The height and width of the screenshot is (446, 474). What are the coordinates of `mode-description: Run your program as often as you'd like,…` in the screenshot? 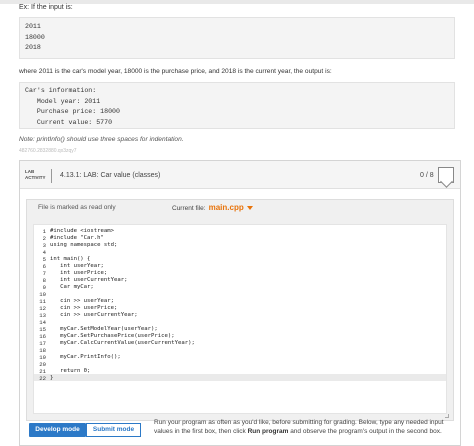 It's located at (304, 427).